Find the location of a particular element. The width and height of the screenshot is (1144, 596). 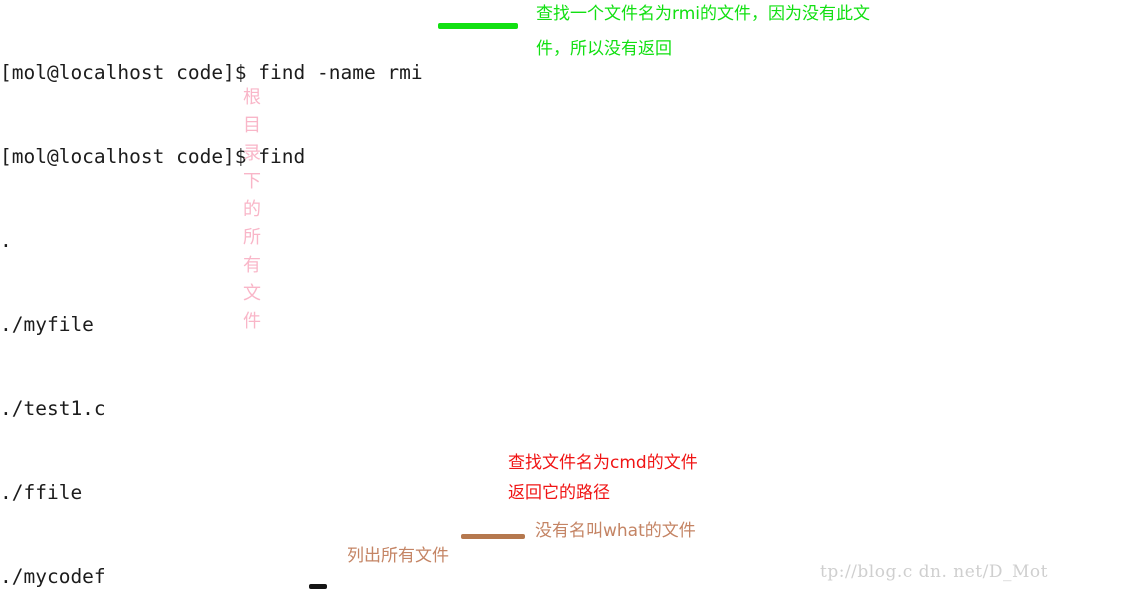

cursor-underline-block is located at coordinates (318, 586).